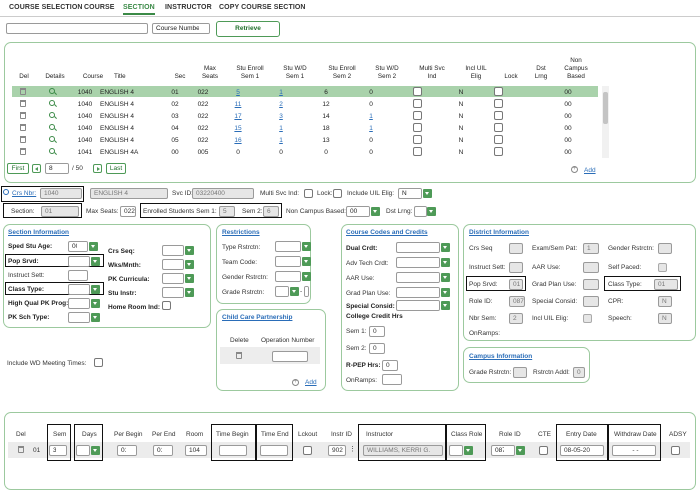  I want to click on table-row: 1040 ENGLISH 4 05 022 16 1 13 0 N 00, so click(305, 140).